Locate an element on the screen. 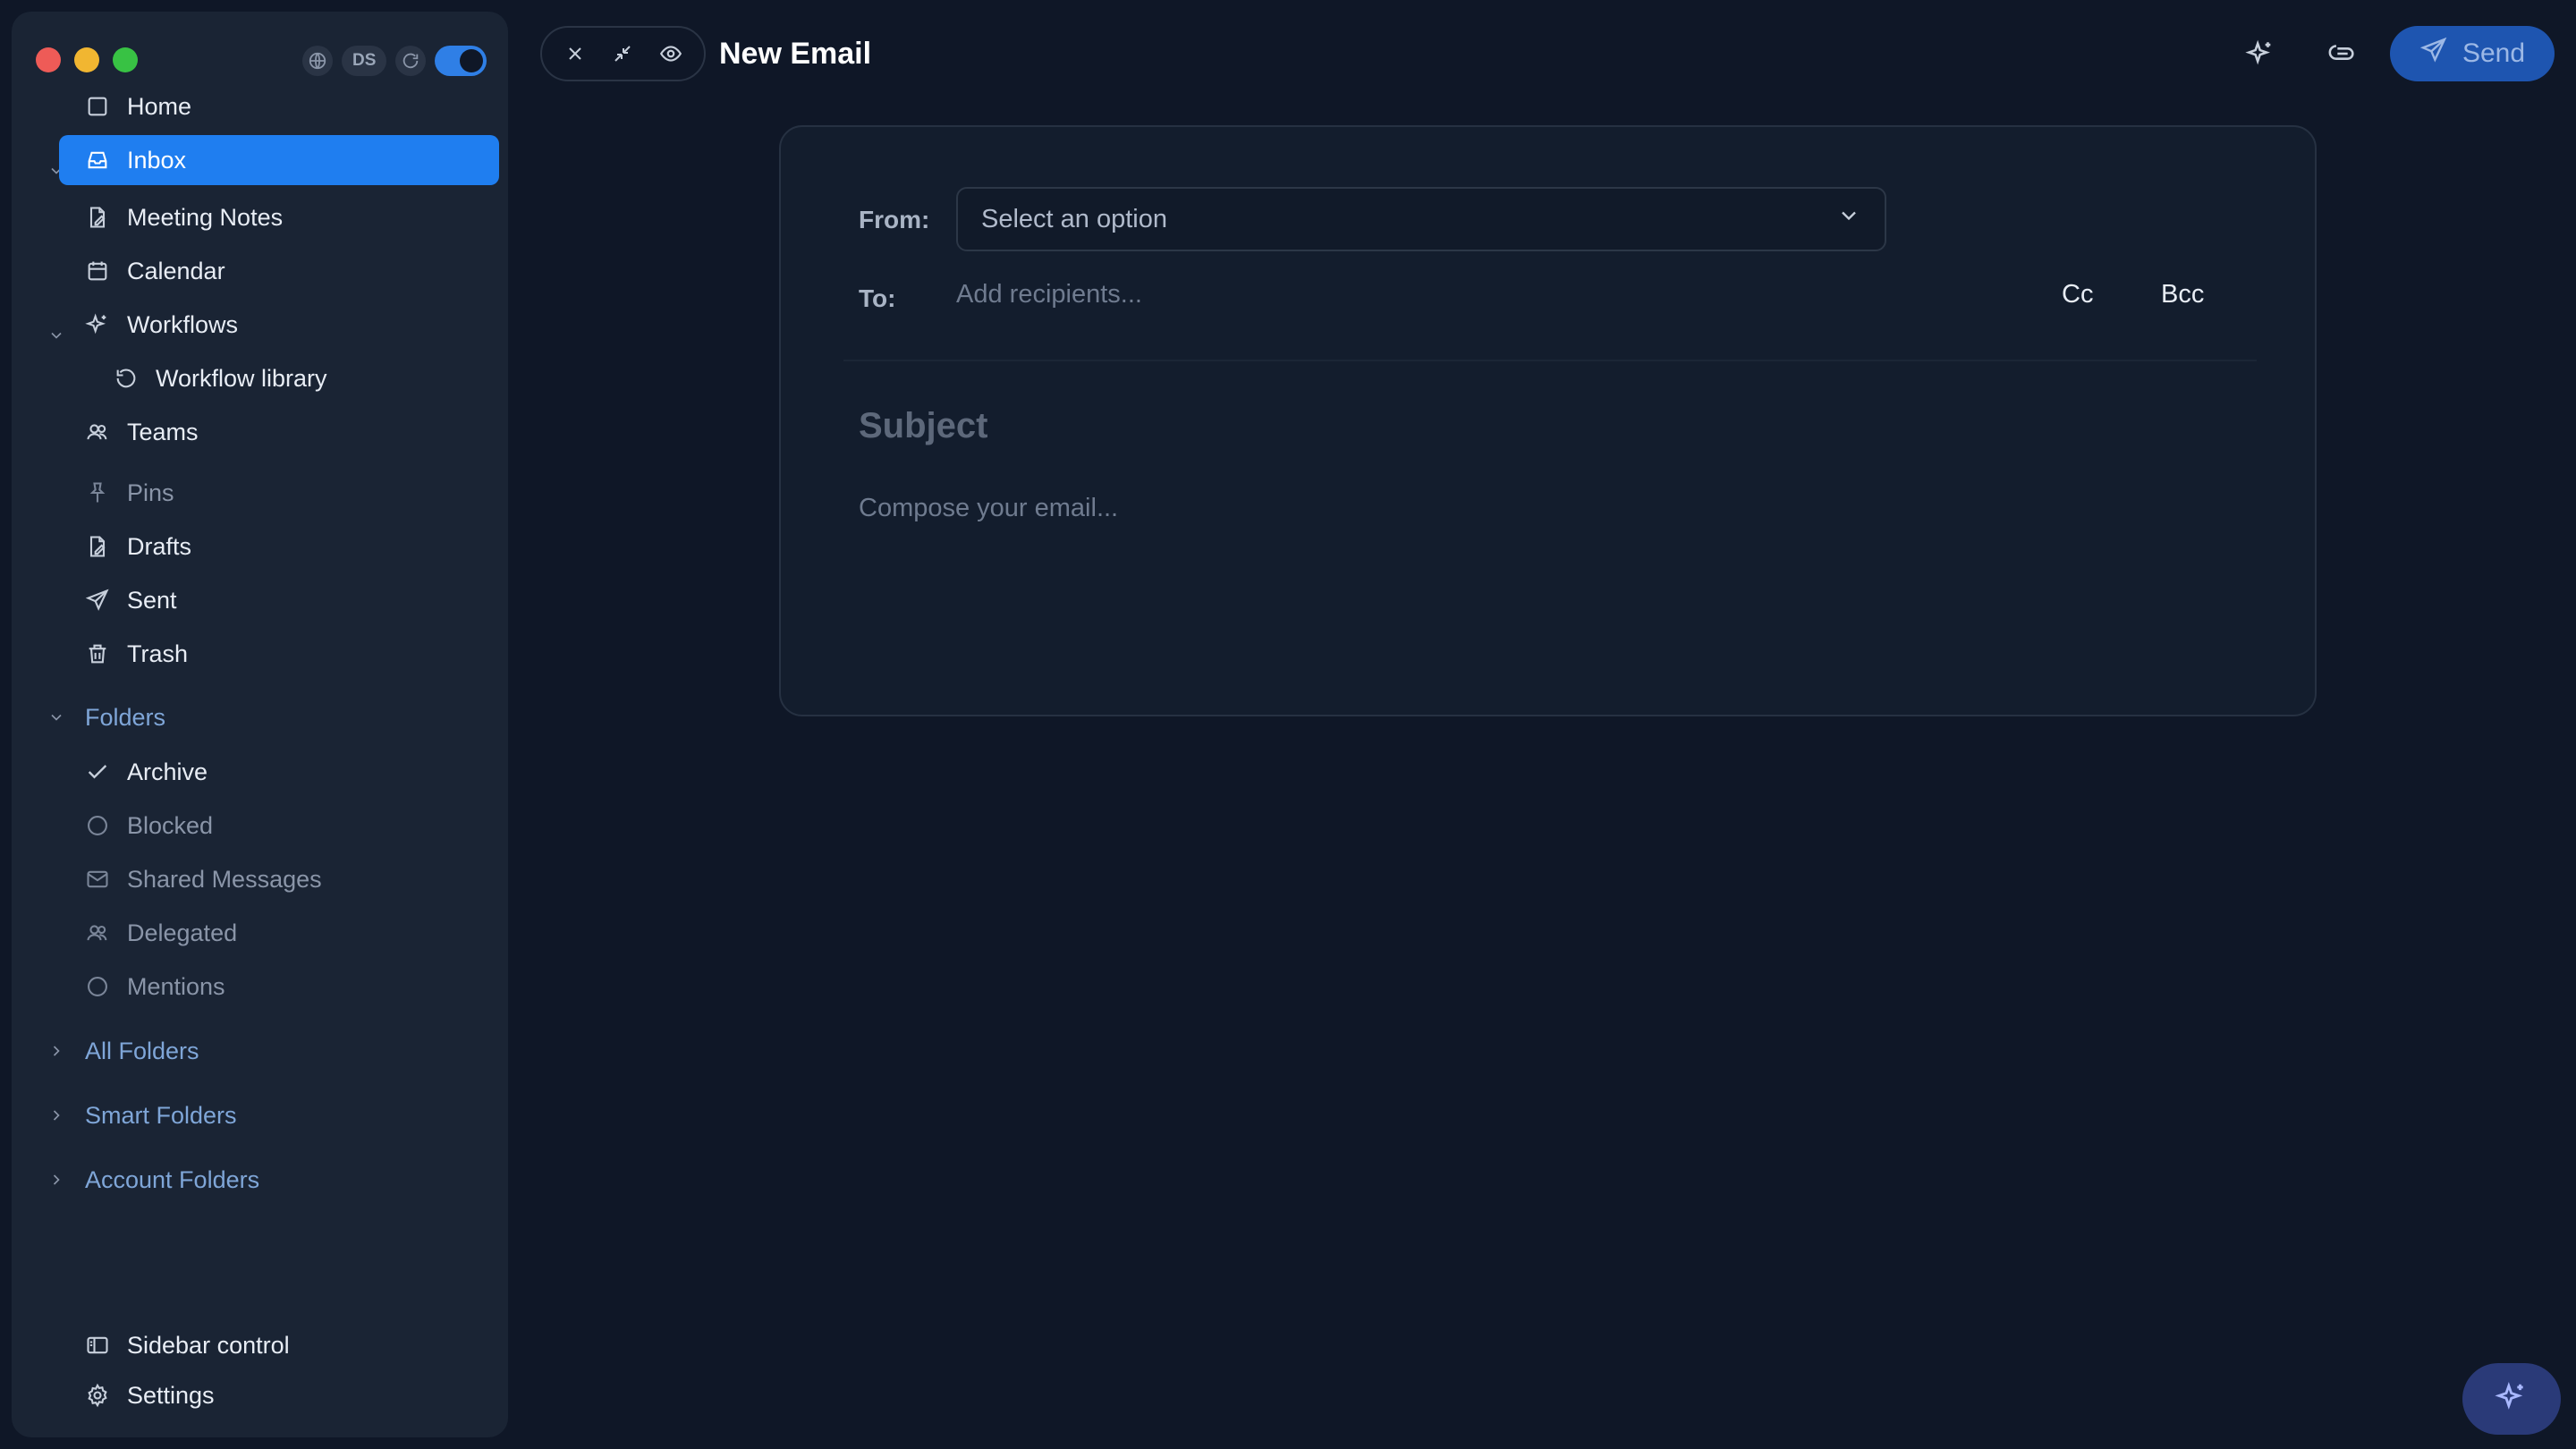  mail-icon is located at coordinates (97, 879).